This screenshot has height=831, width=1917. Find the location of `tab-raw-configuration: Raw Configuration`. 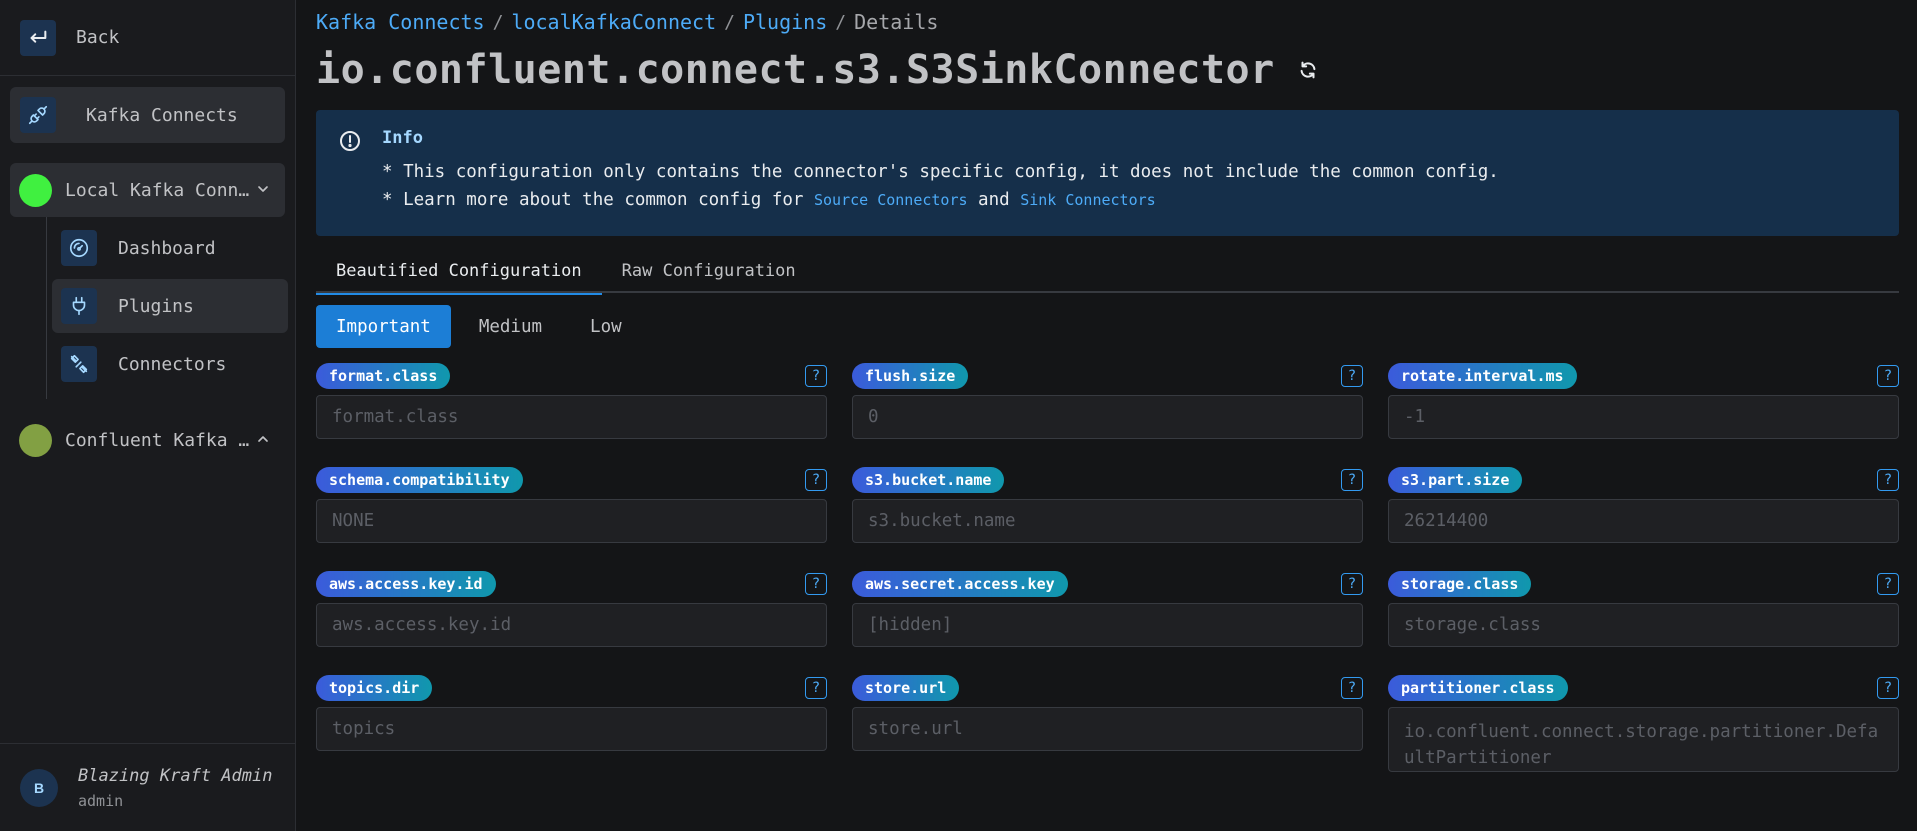

tab-raw-configuration: Raw Configuration is located at coordinates (709, 270).